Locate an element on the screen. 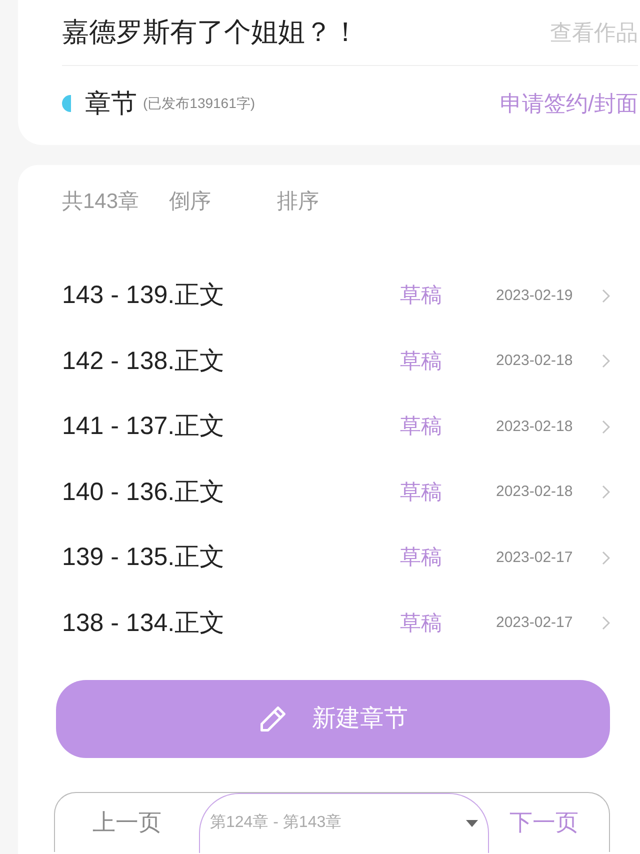 This screenshot has height=854, width=640. pencil-icon is located at coordinates (273, 719).